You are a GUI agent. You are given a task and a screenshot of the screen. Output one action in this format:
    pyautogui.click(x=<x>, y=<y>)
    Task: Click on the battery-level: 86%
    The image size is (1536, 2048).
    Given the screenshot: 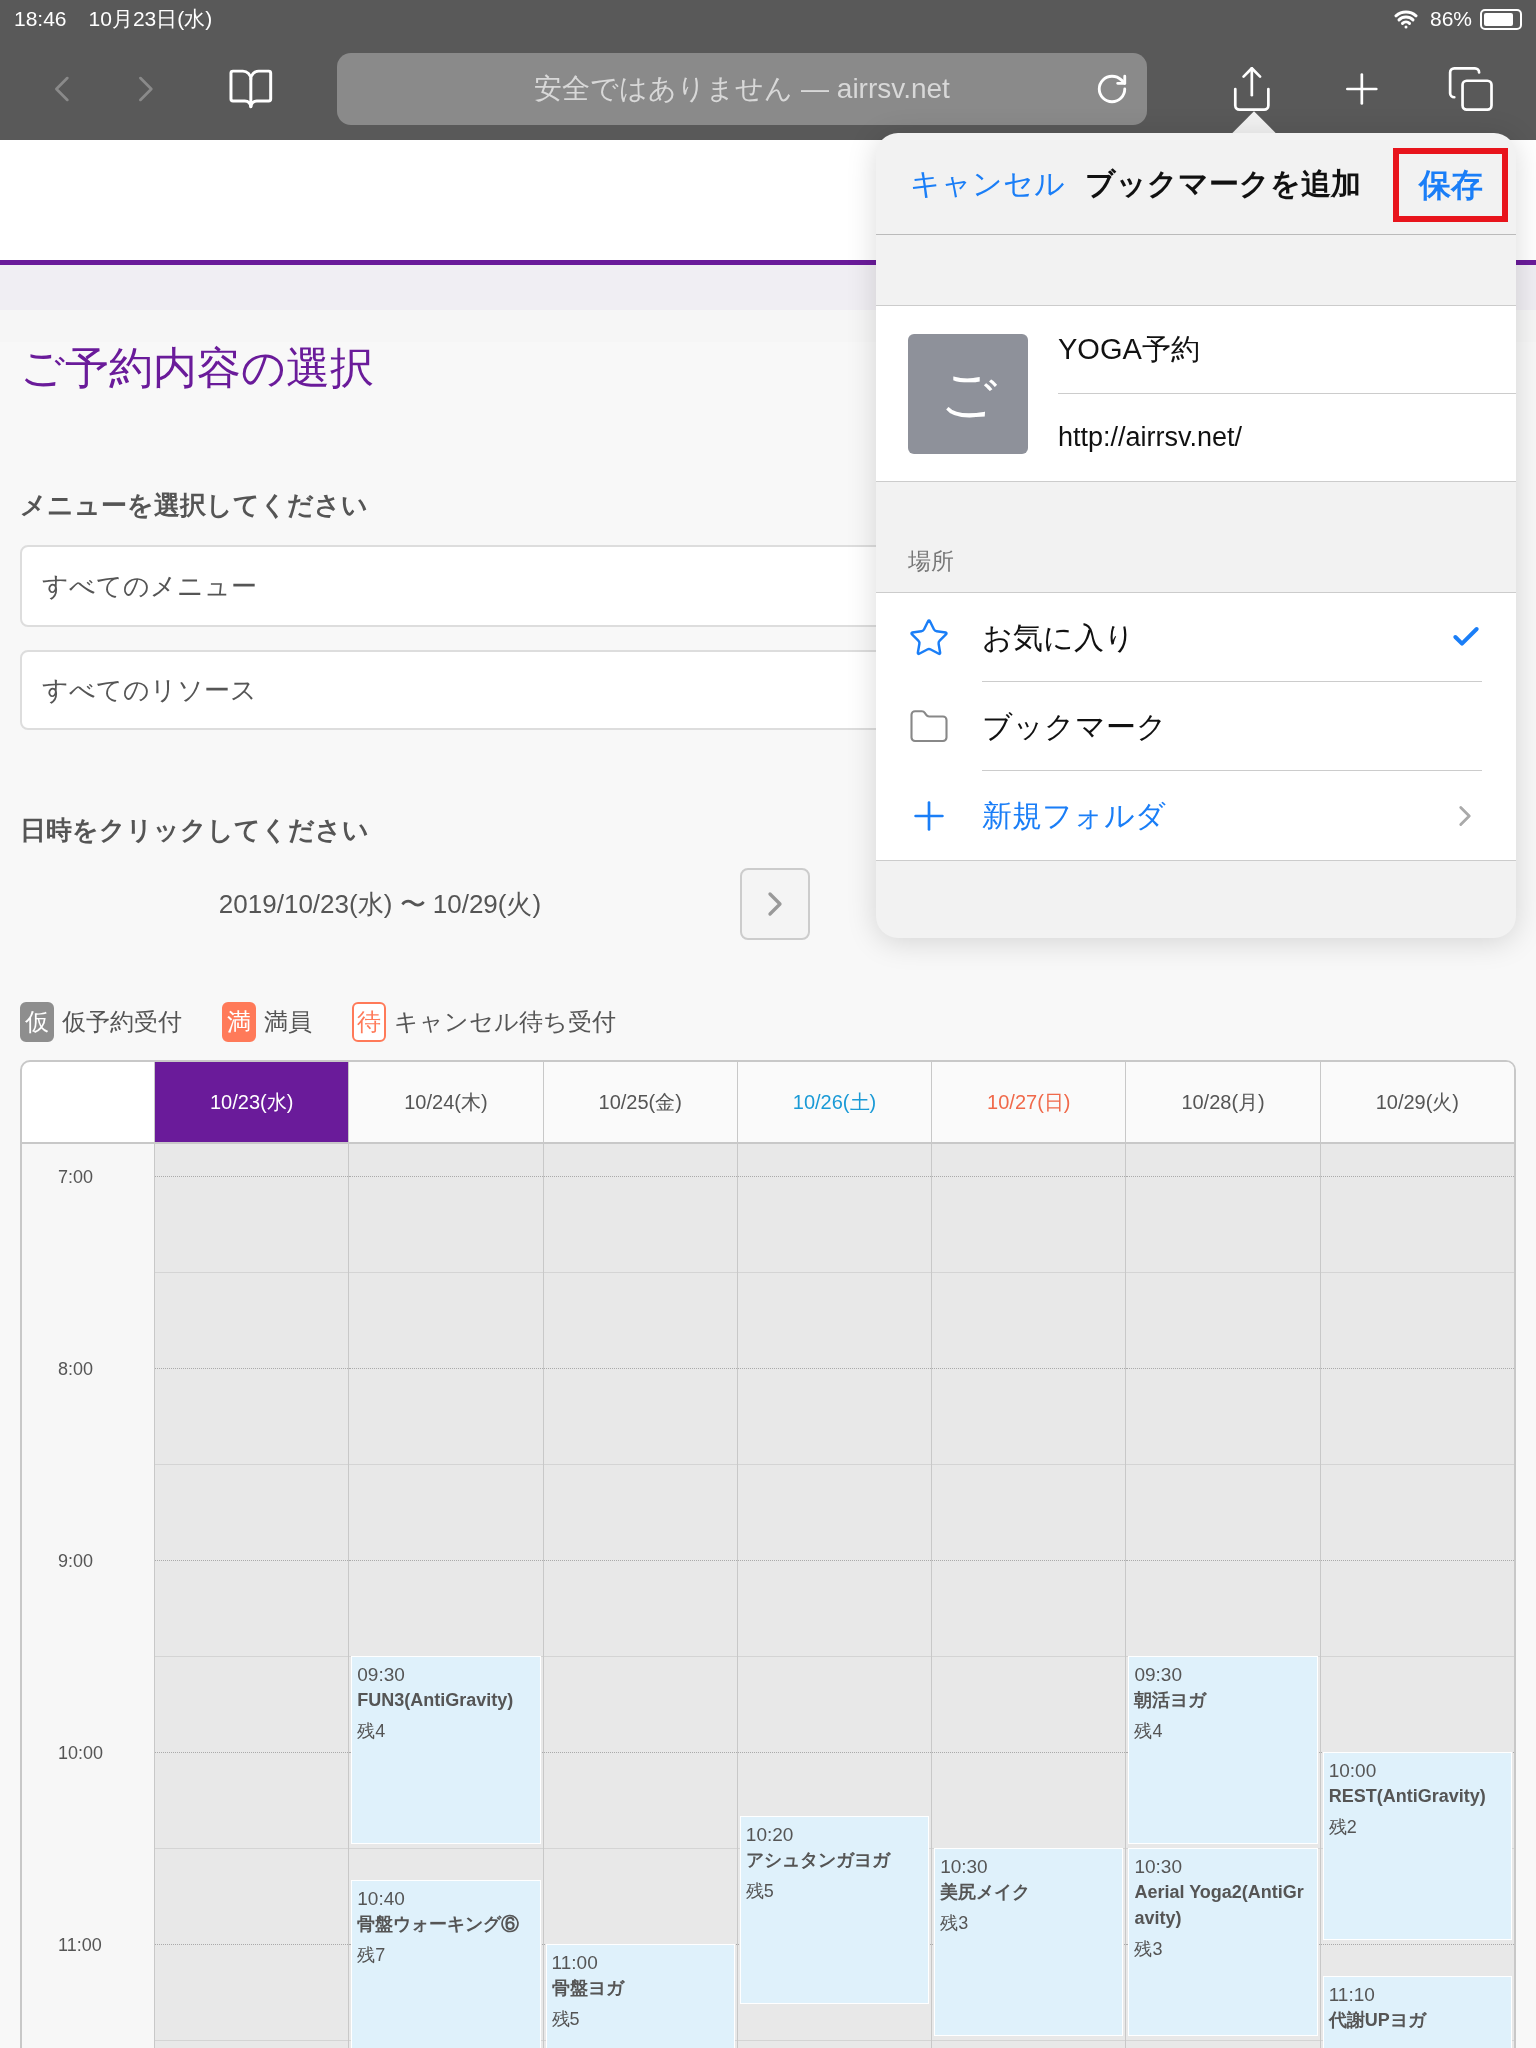 What is the action you would take?
    pyautogui.click(x=1450, y=19)
    